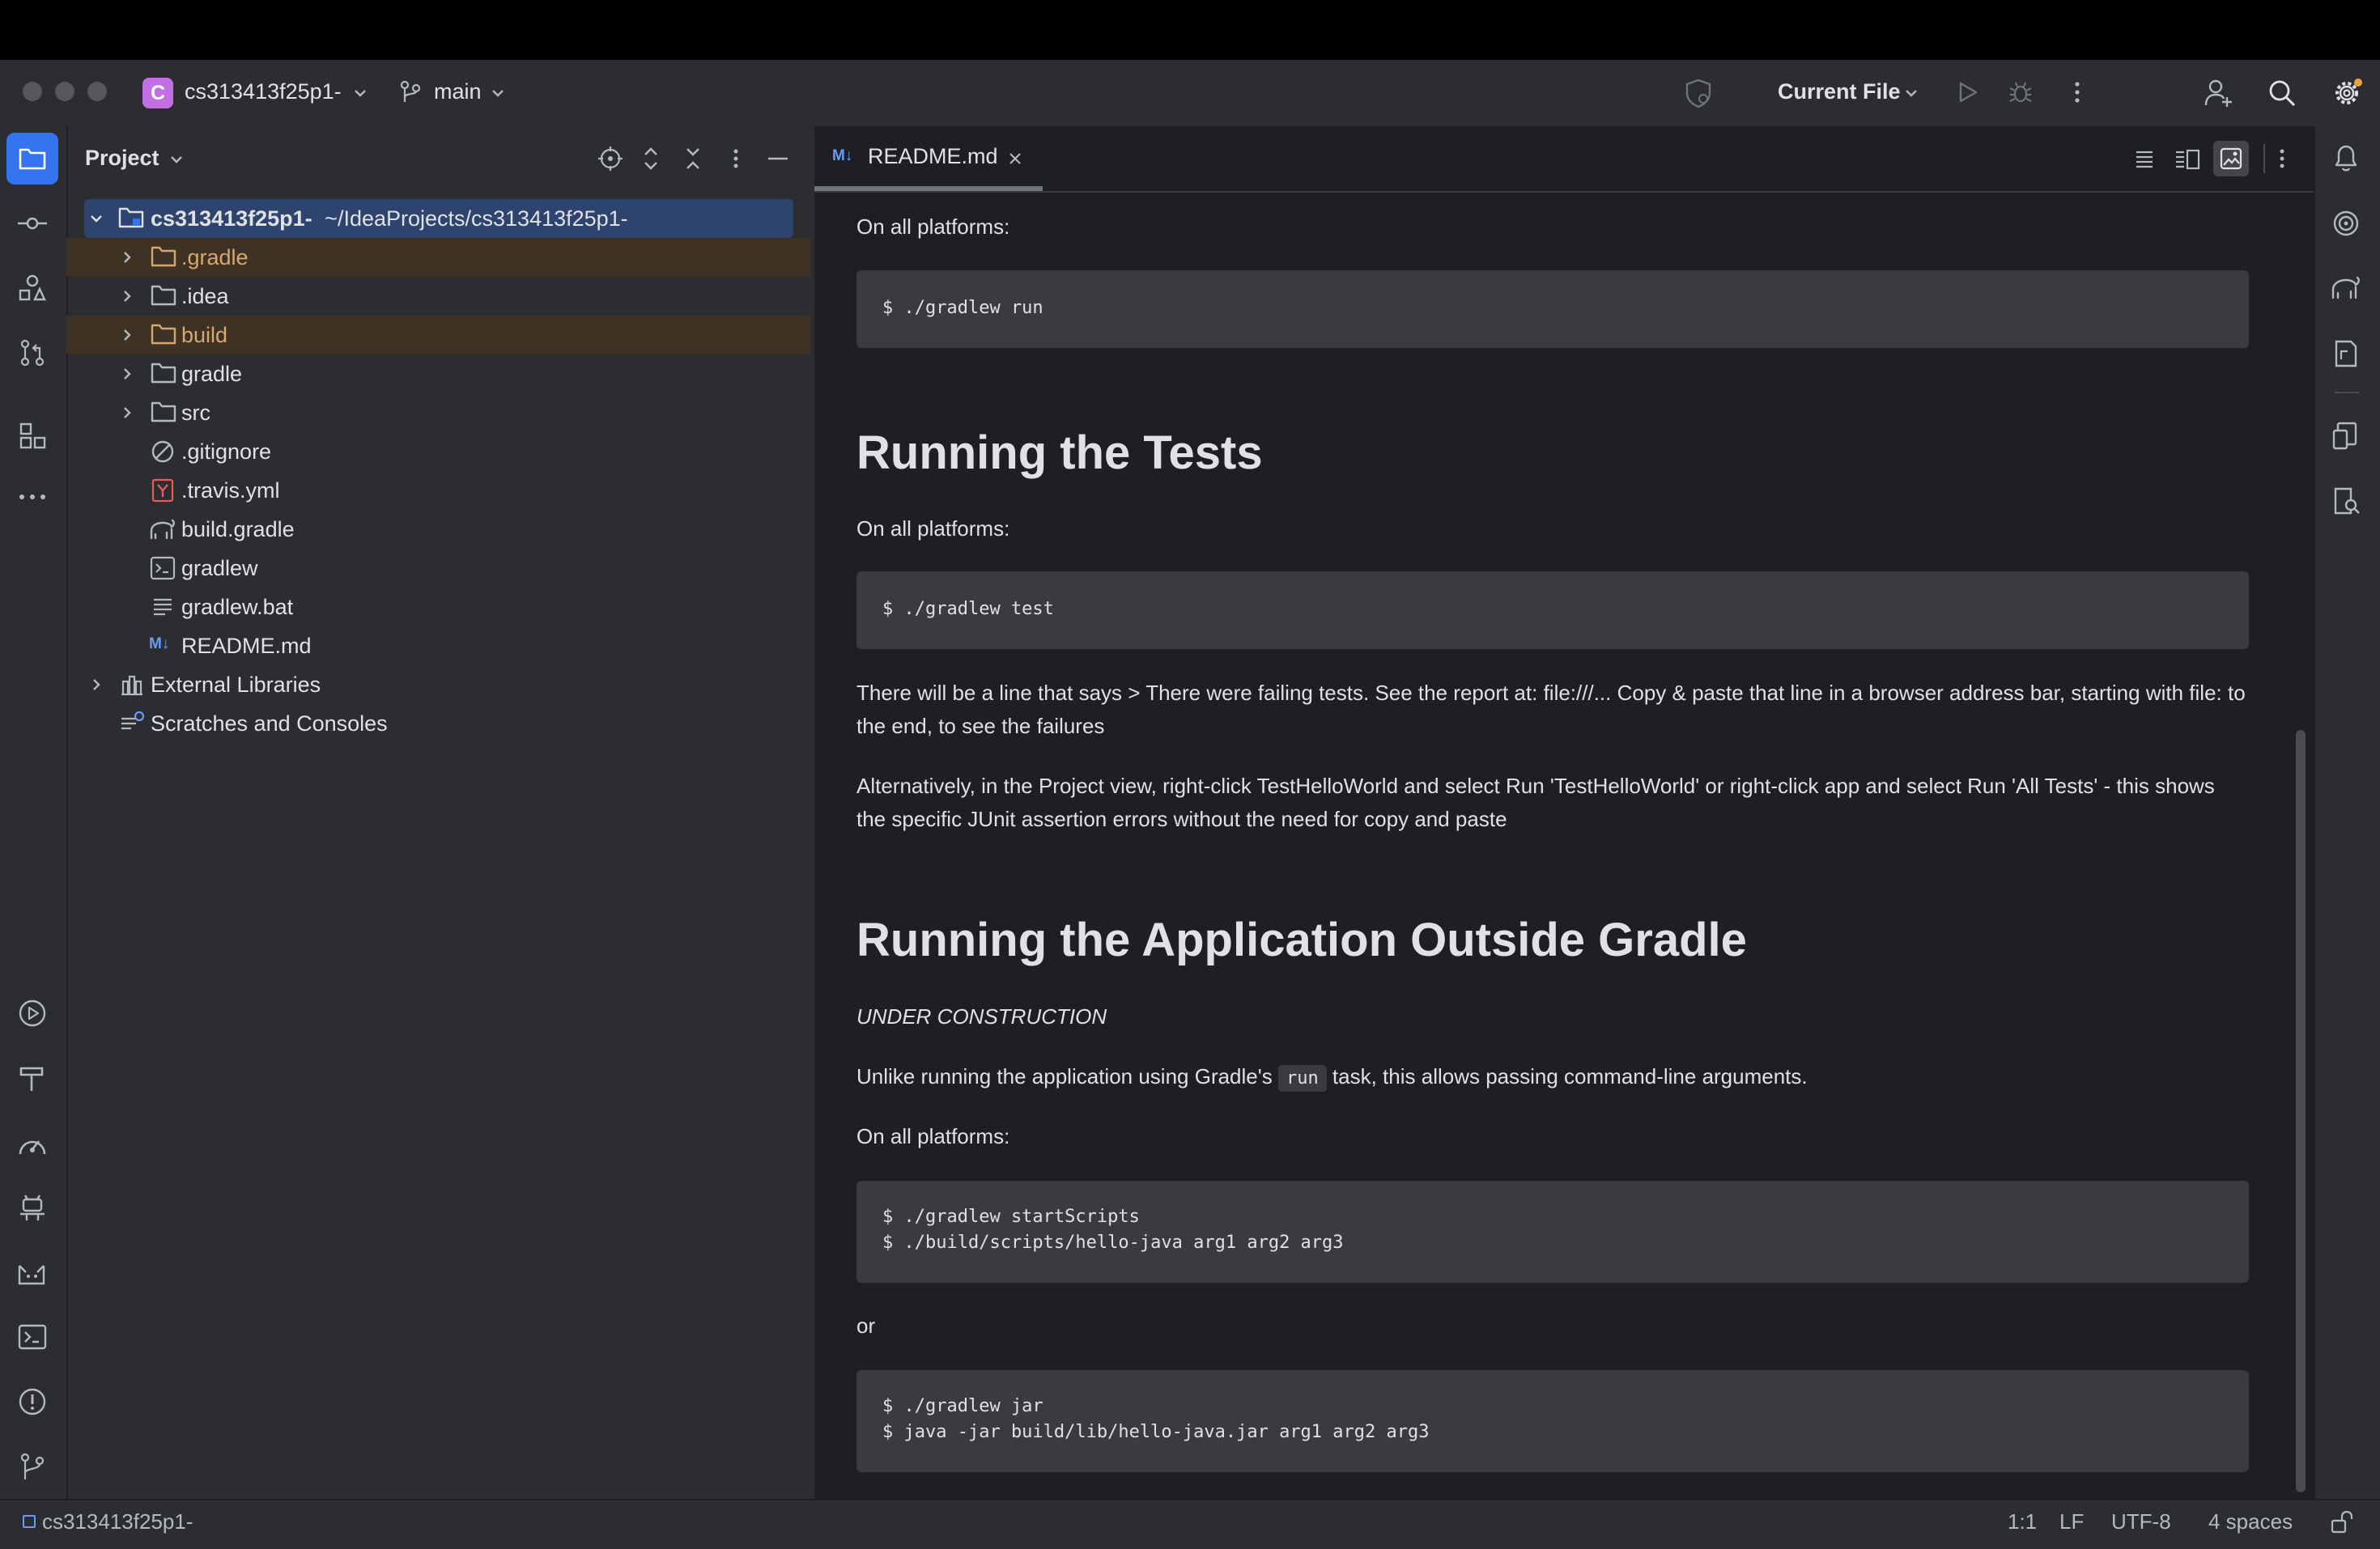  Describe the element at coordinates (2077, 92) in the screenshot. I see `more-actions-icon` at that location.